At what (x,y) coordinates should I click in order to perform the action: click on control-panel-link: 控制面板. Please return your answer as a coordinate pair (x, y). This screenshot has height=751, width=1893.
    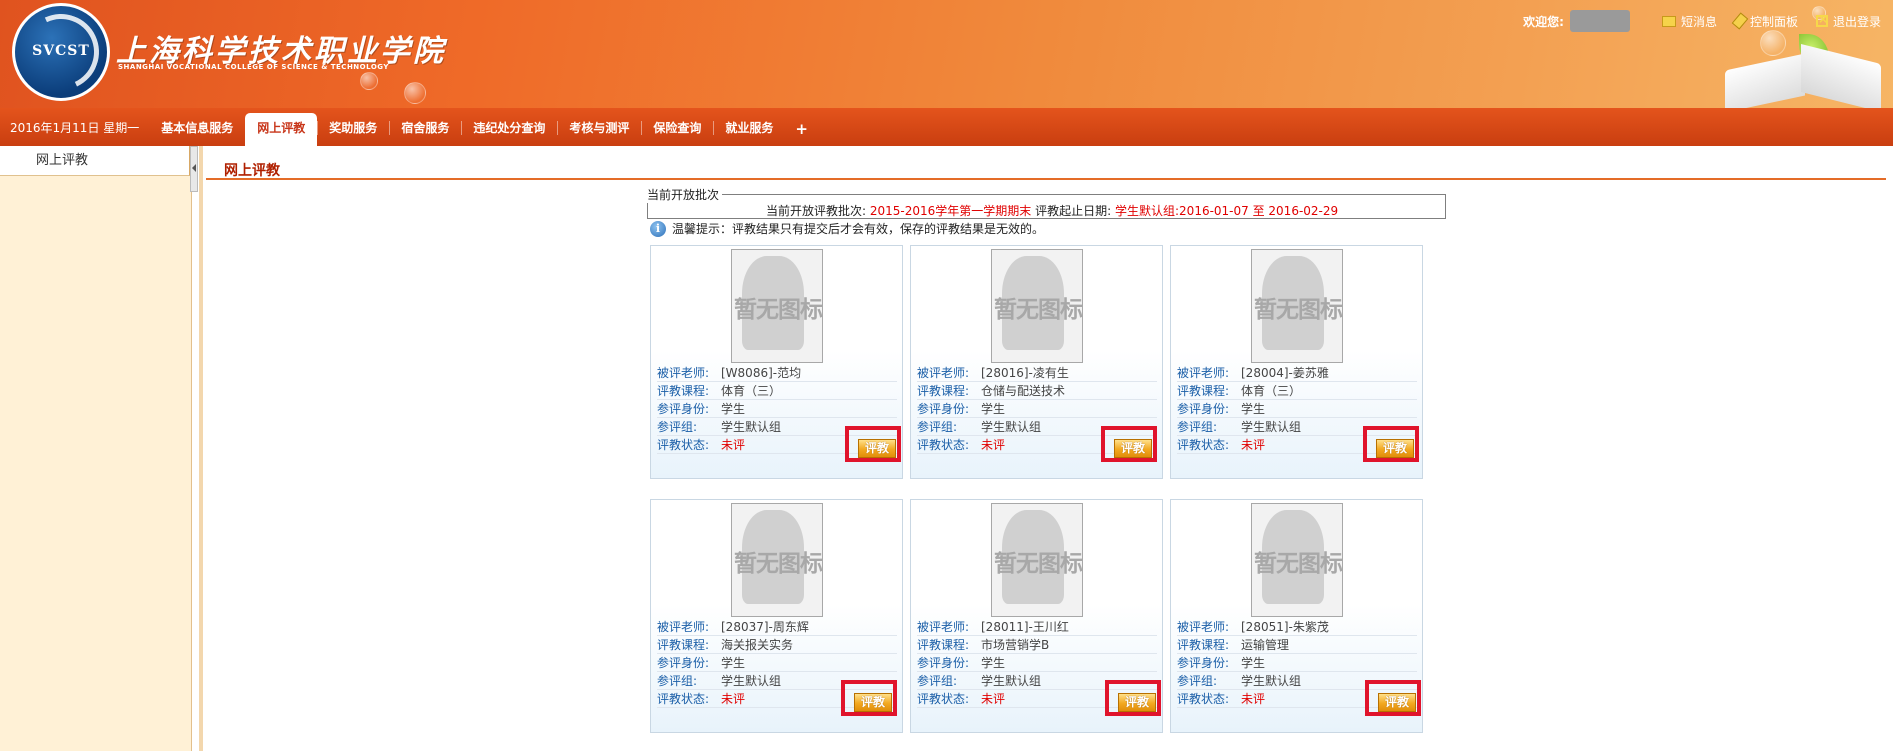
    Looking at the image, I should click on (1764, 21).